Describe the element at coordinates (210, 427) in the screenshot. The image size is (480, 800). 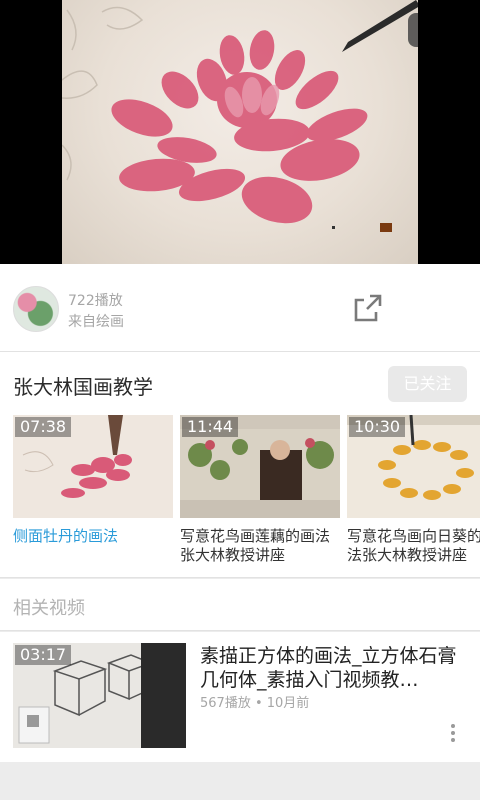
I see `duration-badge: 11:44` at that location.